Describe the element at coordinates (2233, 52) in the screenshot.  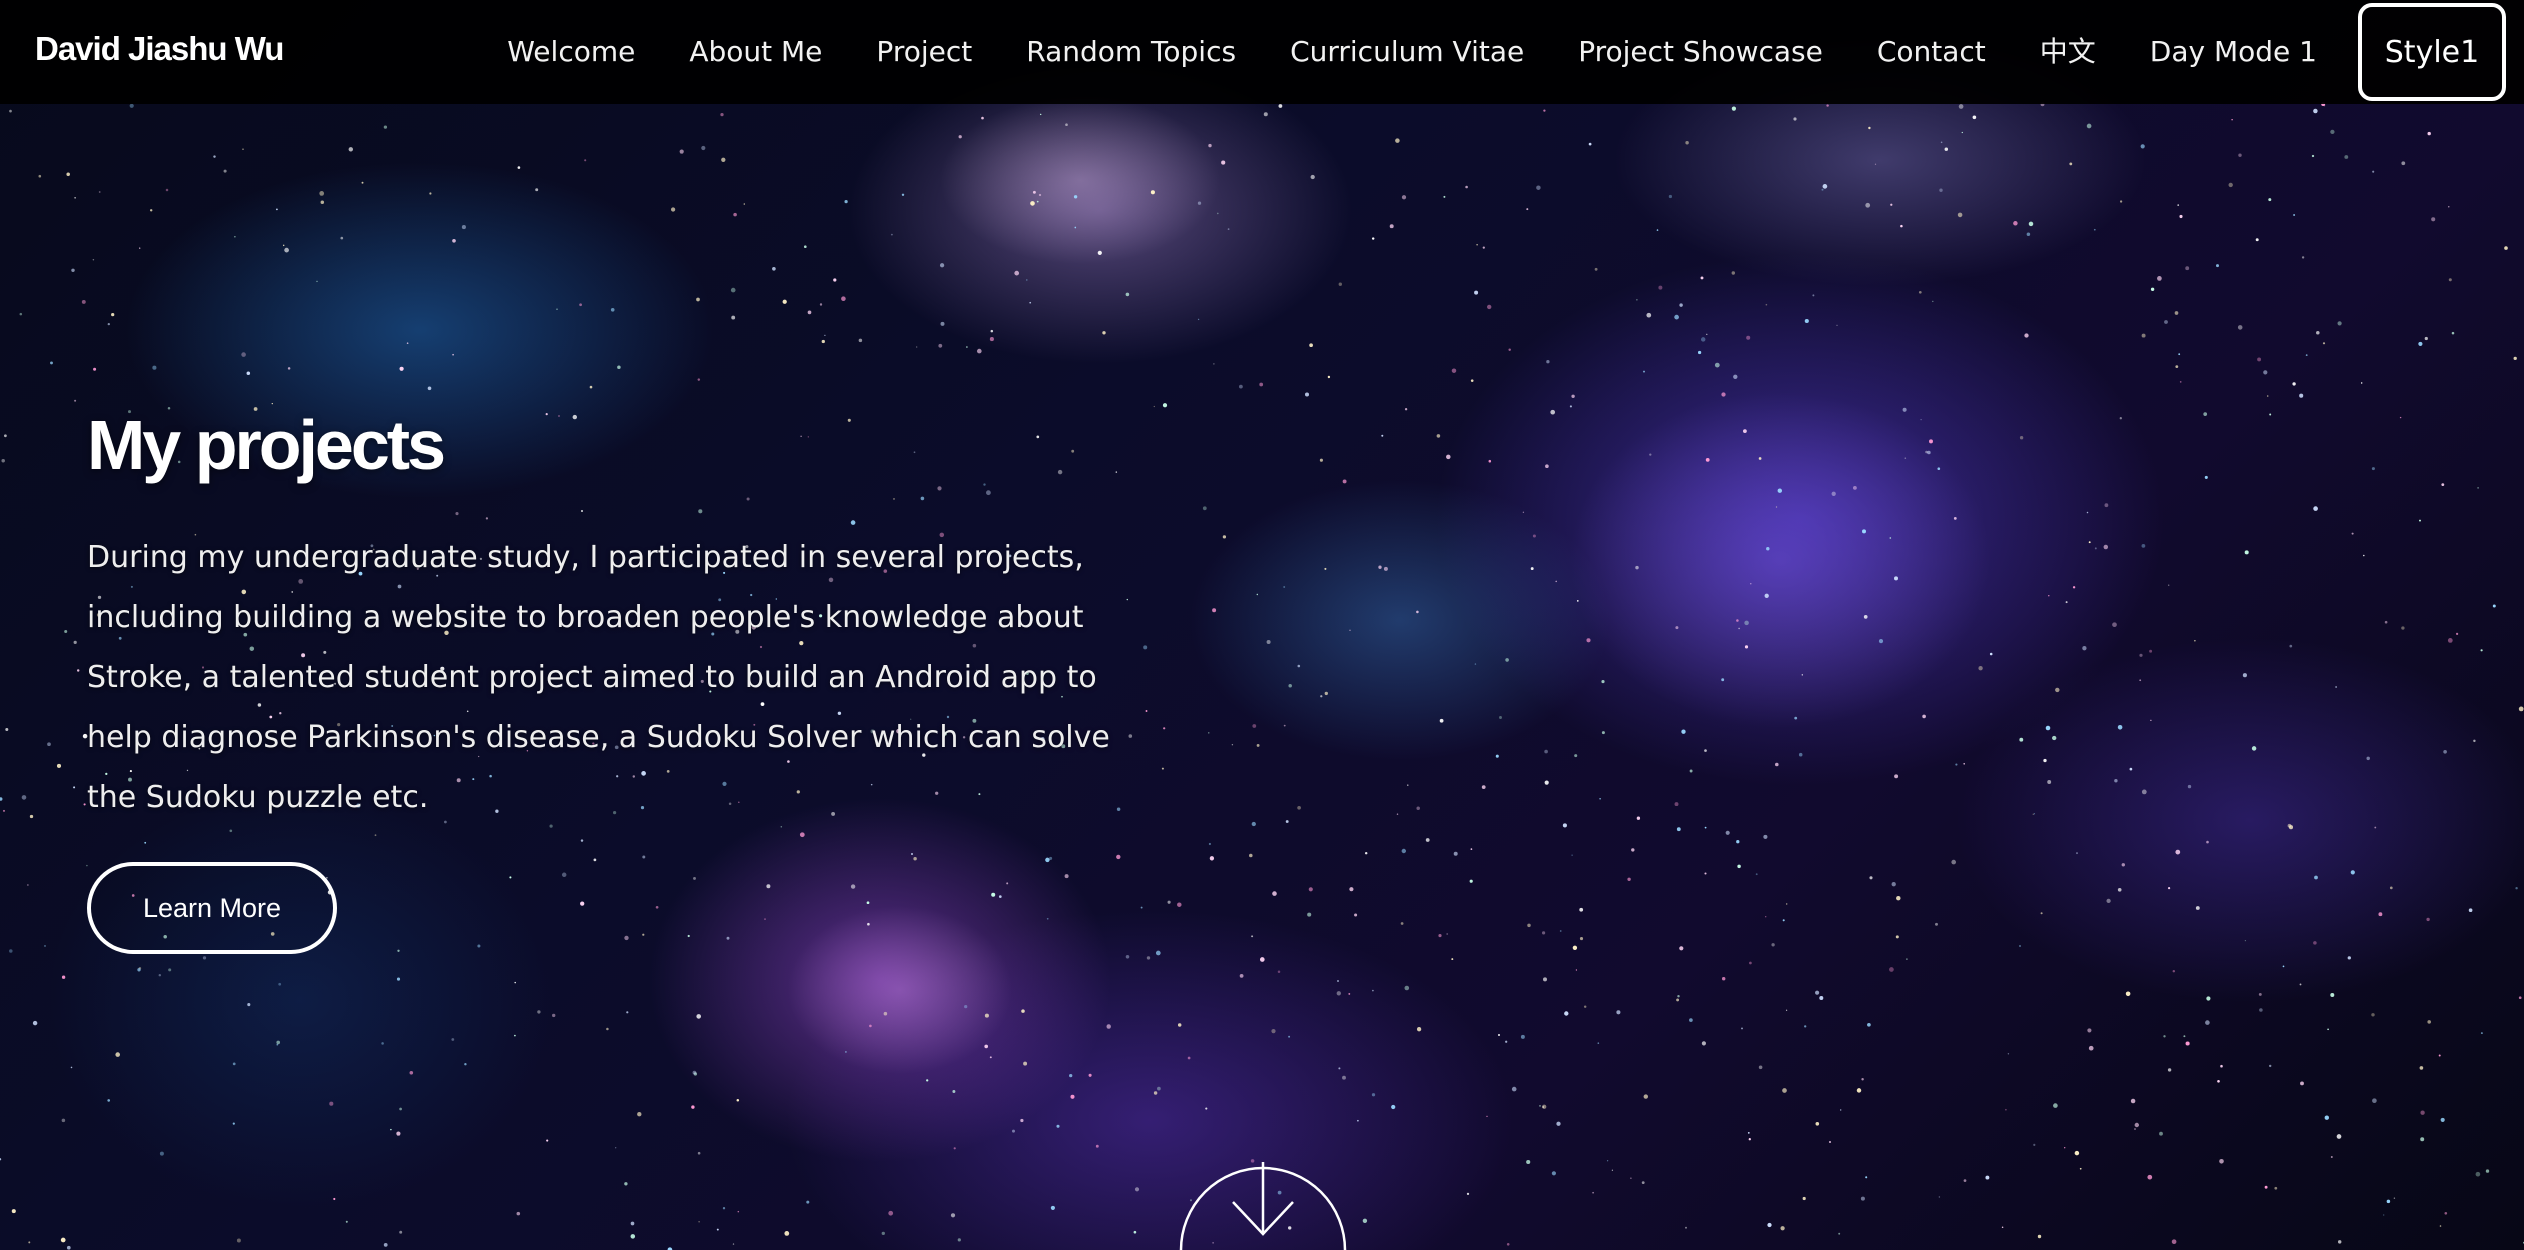
I see `nav-link-day-mode: Day Mode 1` at that location.